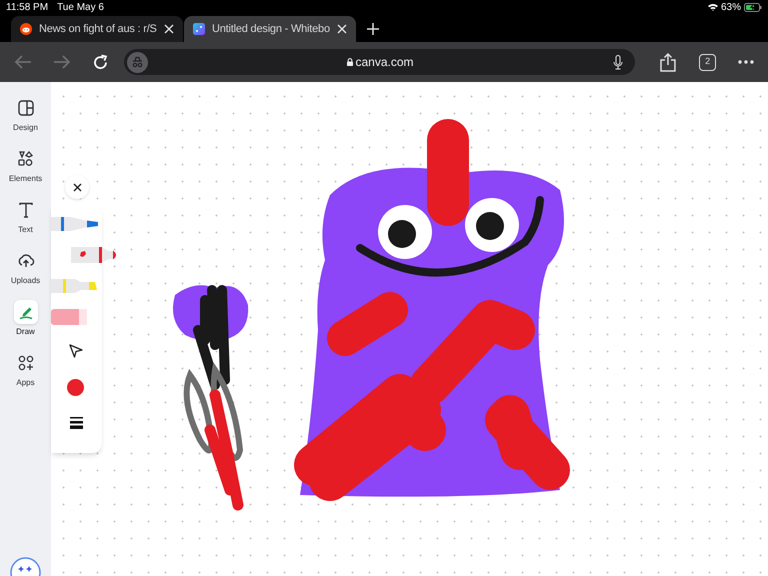 Image resolution: width=768 pixels, height=576 pixels. I want to click on sidebar-item: Design, so click(26, 115).